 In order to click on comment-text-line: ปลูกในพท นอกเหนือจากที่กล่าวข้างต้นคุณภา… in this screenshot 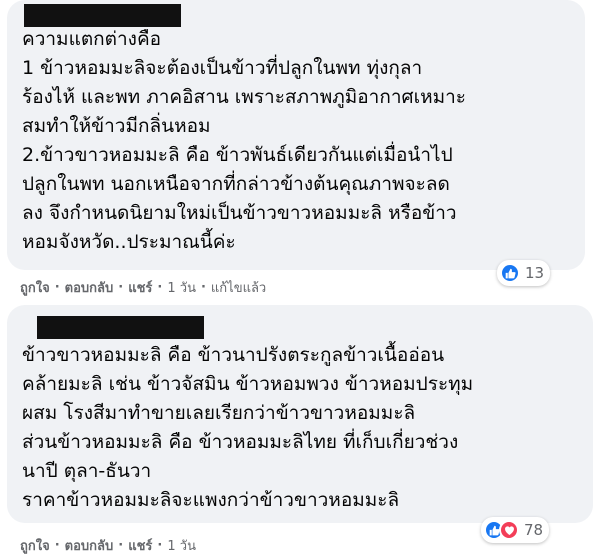, I will do `click(236, 184)`.